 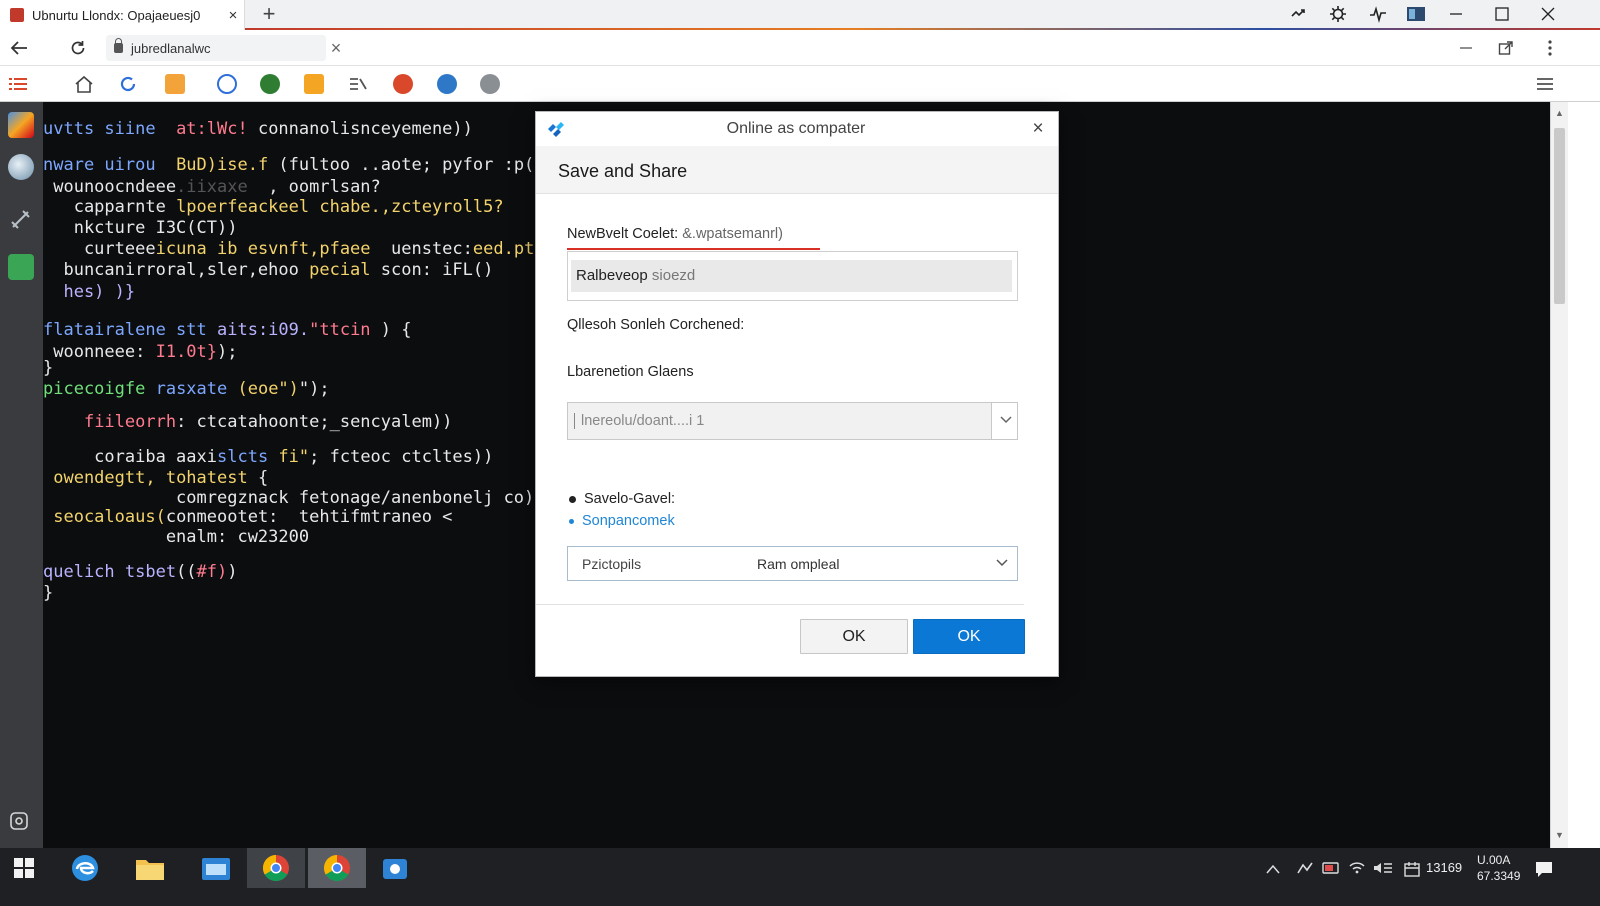 I want to click on code-line: picecoigfe rasxate (eoe")");, so click(x=186, y=389).